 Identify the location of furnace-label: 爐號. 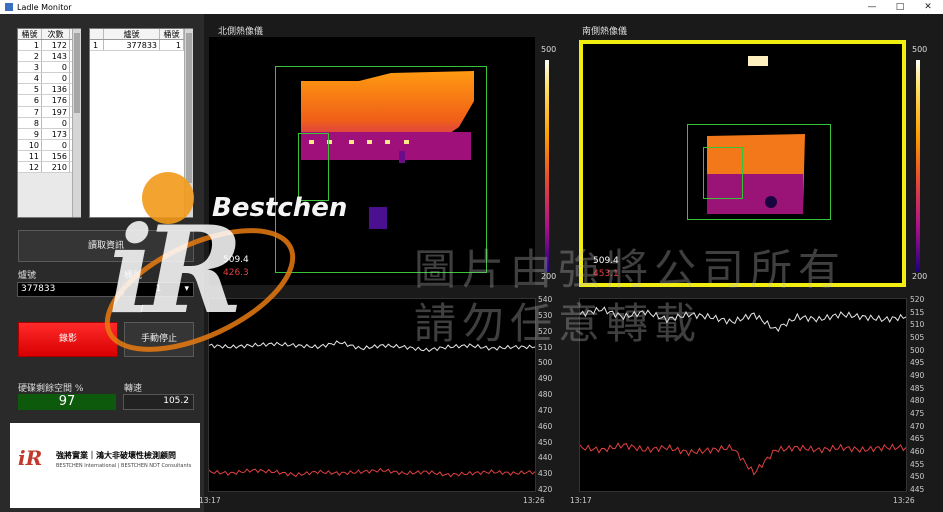
(27, 276).